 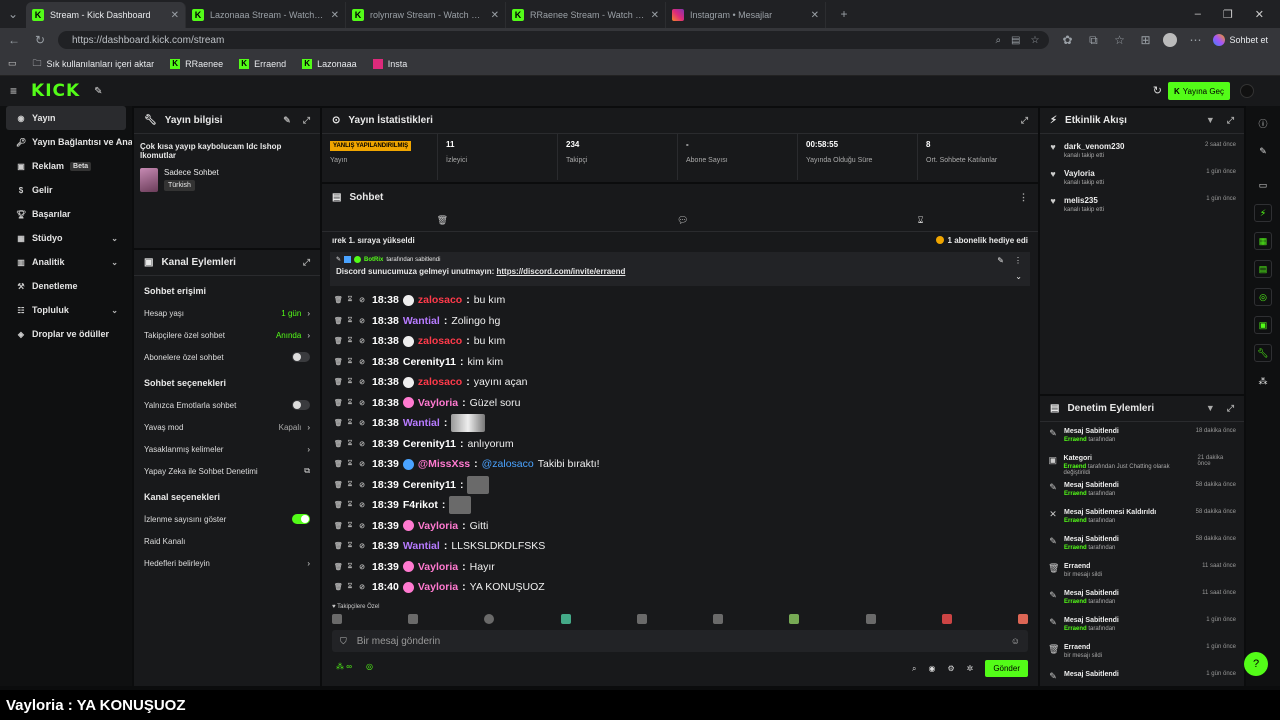 I want to click on chat-username: Vayloria, so click(x=438, y=526).